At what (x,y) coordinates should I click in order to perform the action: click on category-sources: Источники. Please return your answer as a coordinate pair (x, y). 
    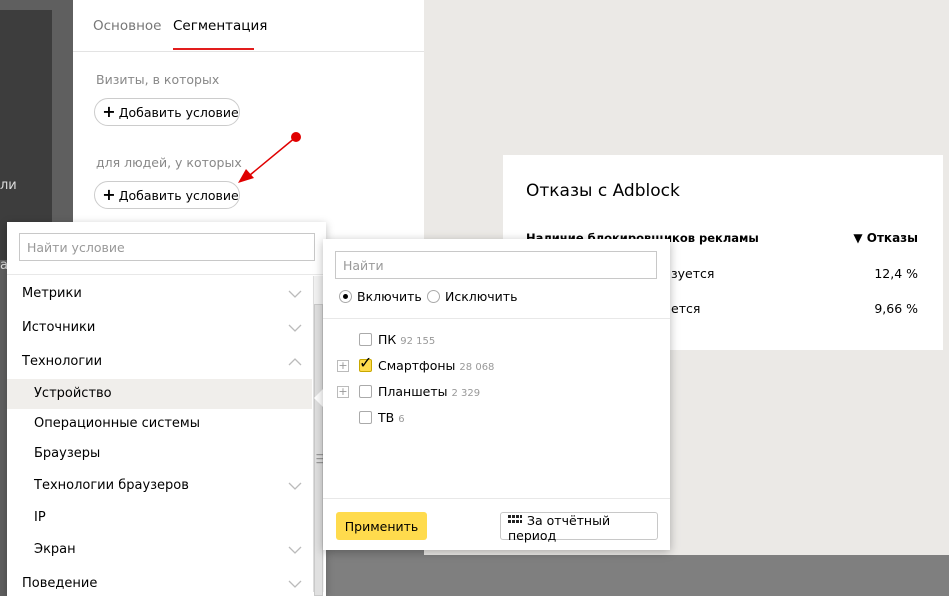
    Looking at the image, I should click on (159, 328).